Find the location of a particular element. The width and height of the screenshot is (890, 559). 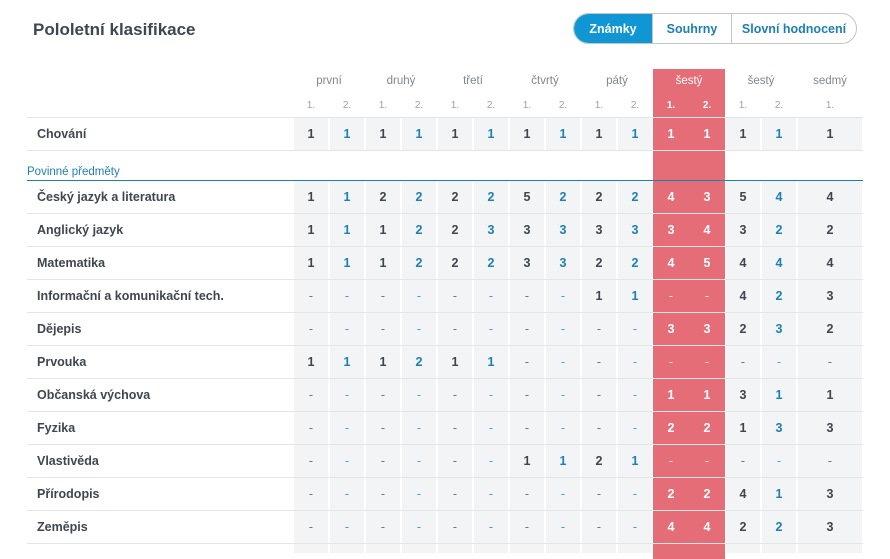

year-label: třetí is located at coordinates (473, 81).